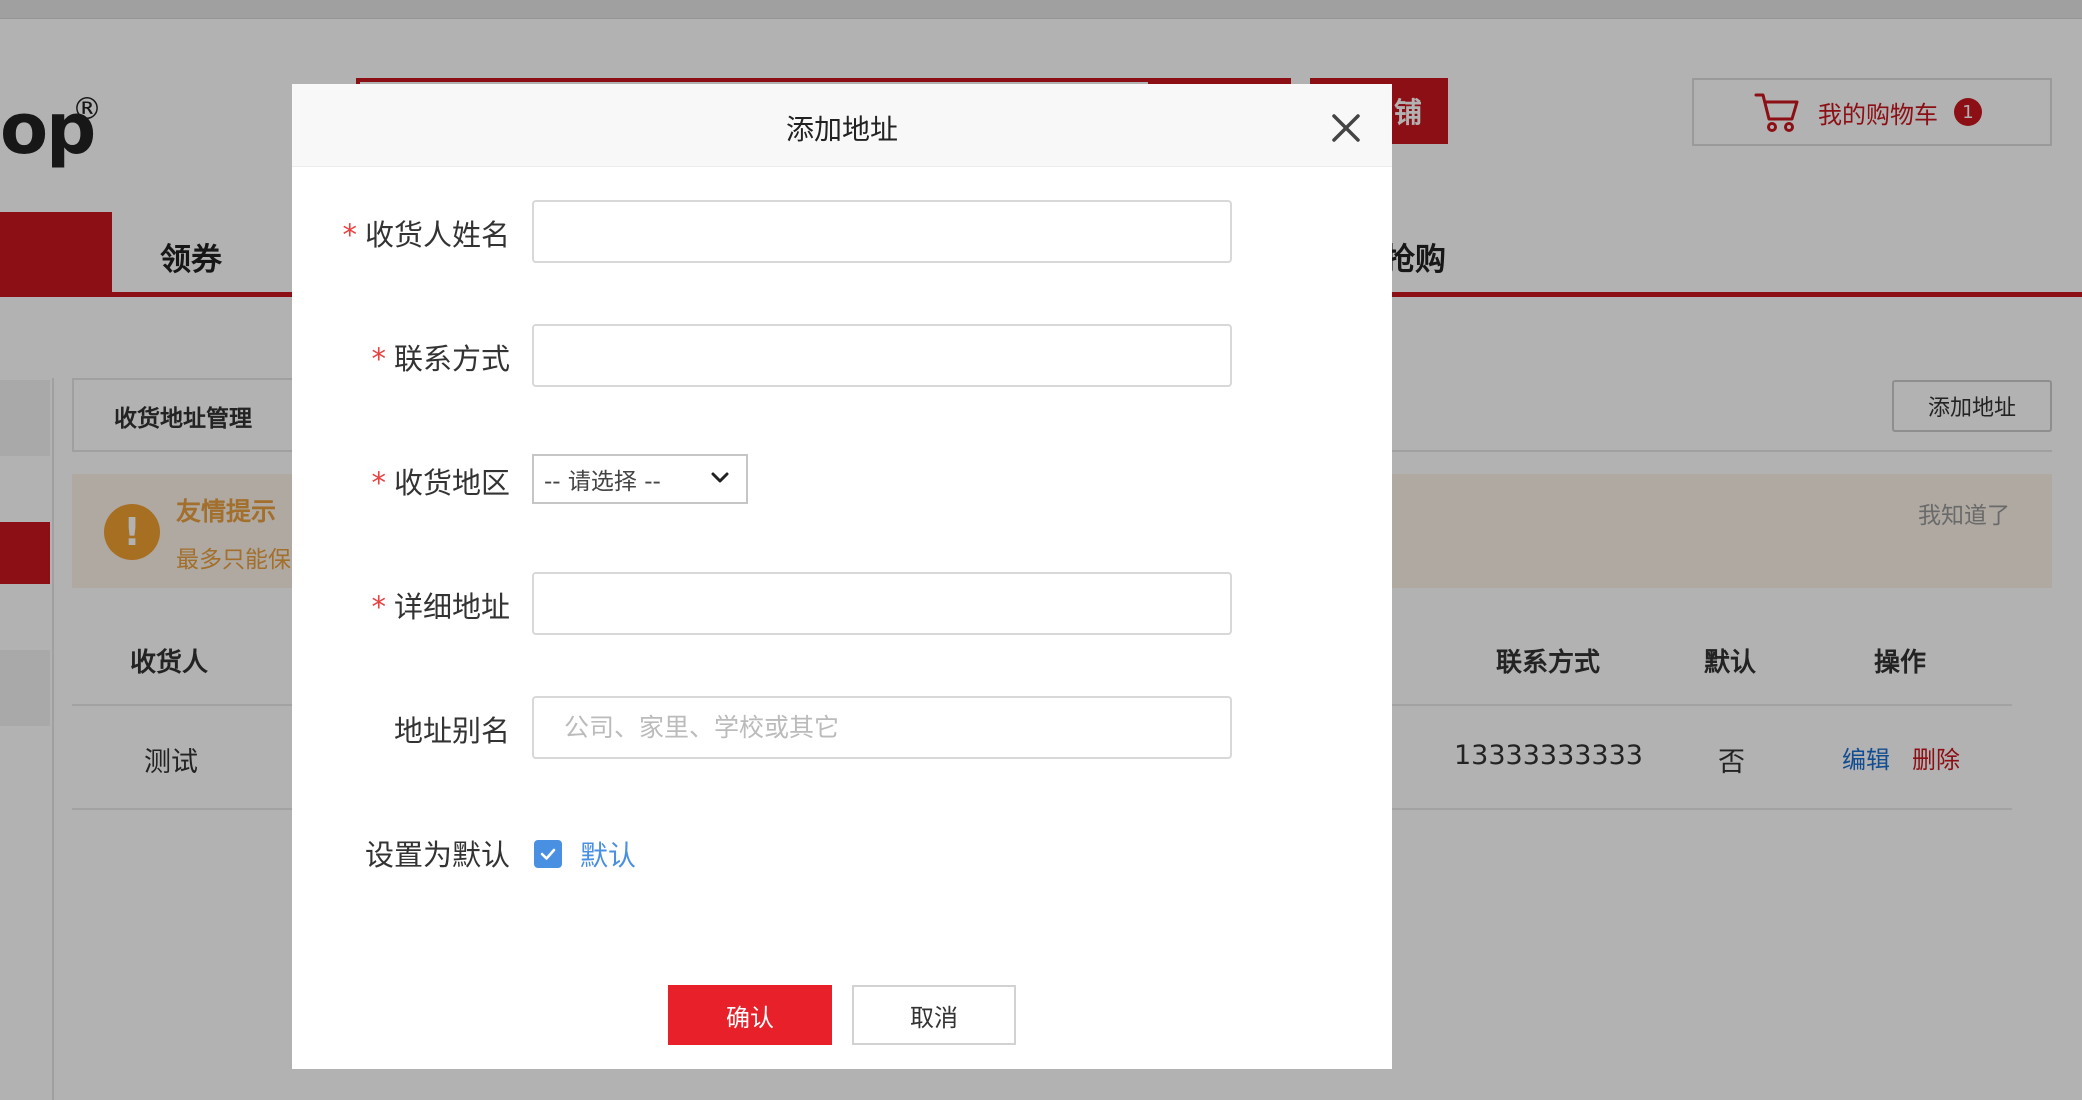 This screenshot has height=1100, width=2082. I want to click on default-checkbox, so click(548, 854).